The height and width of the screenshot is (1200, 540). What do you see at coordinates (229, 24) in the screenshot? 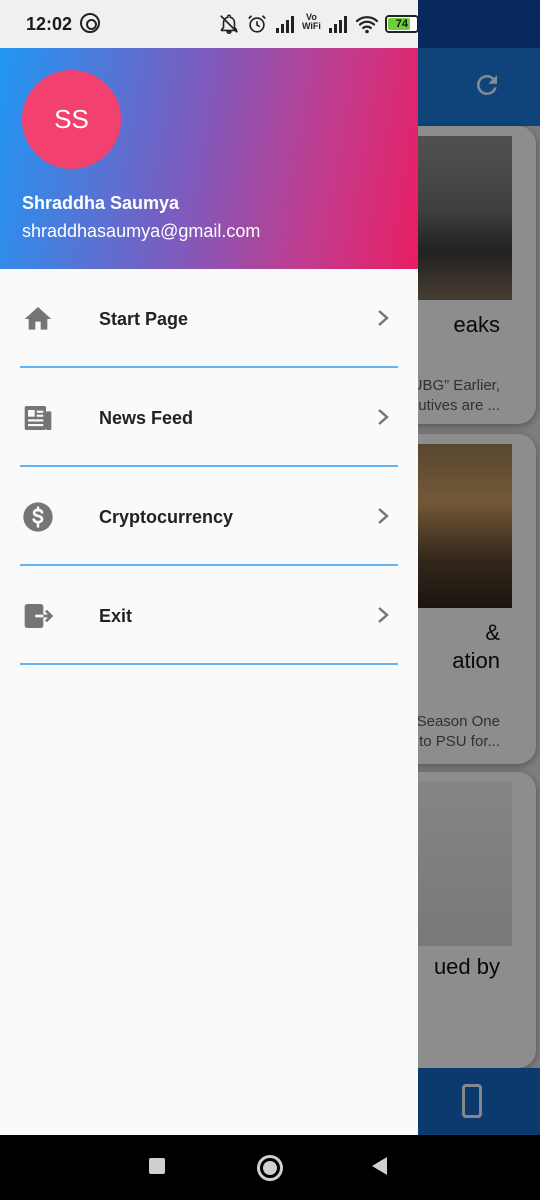
I see `bell-off-icon` at bounding box center [229, 24].